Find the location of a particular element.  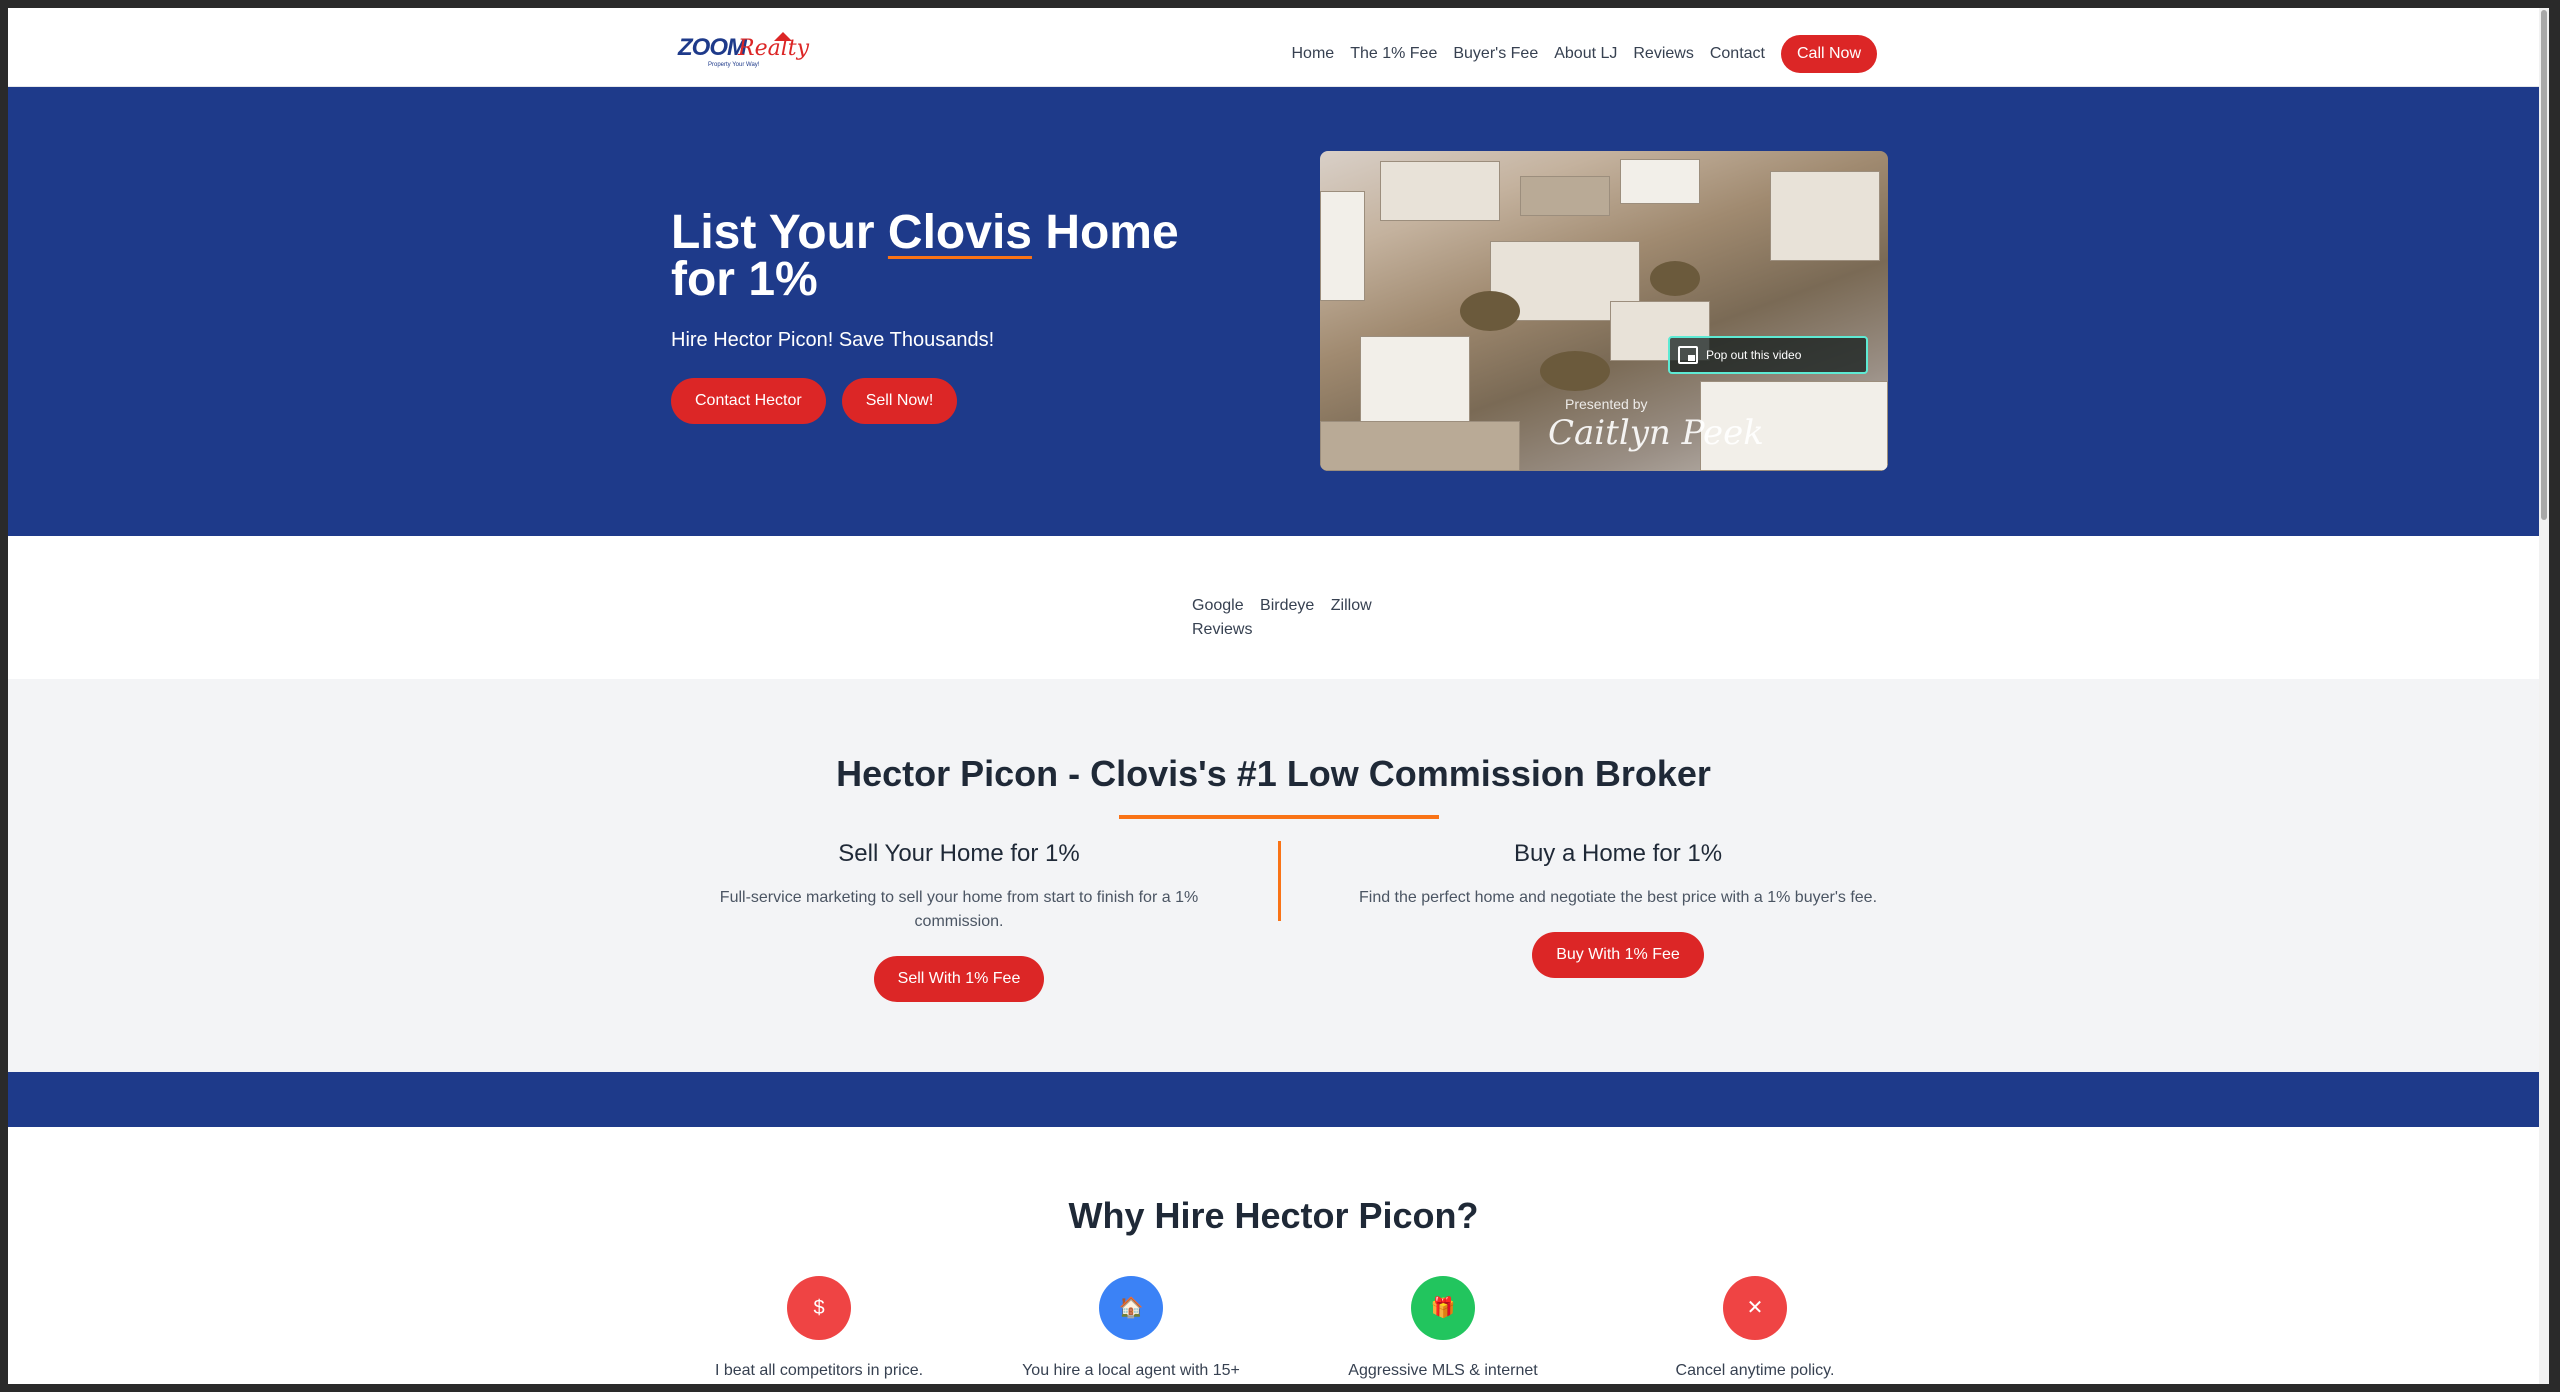

feature-cancel: ✕ Cancel anytime policy. is located at coordinates (1755, 1328).